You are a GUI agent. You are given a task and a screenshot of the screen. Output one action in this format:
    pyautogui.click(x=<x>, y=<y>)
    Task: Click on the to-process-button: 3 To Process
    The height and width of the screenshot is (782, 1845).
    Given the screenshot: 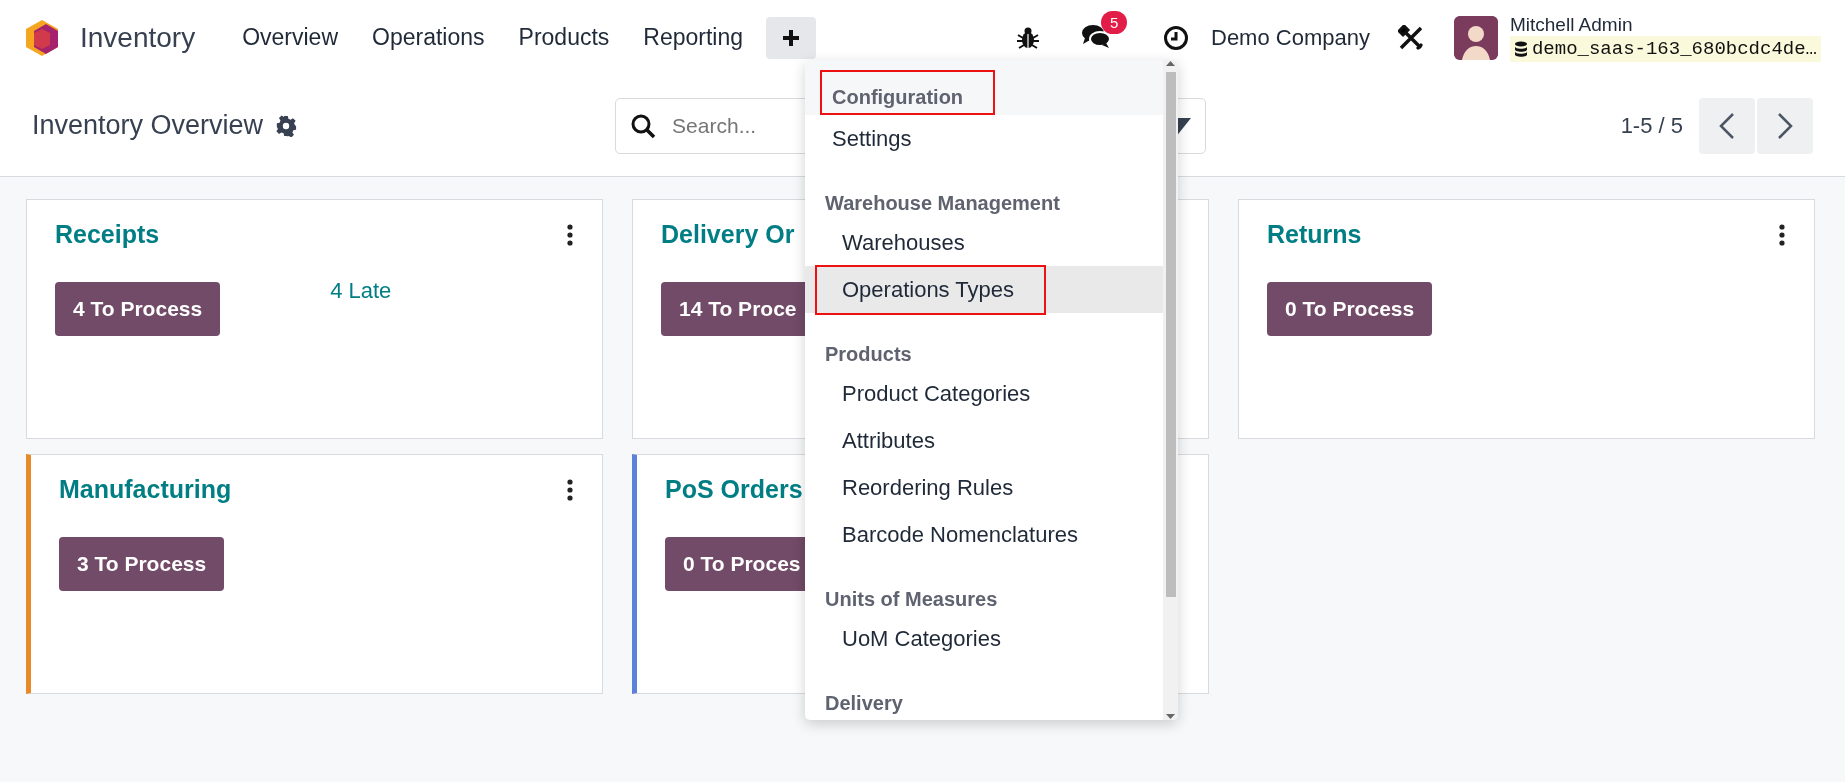 What is the action you would take?
    pyautogui.click(x=142, y=564)
    